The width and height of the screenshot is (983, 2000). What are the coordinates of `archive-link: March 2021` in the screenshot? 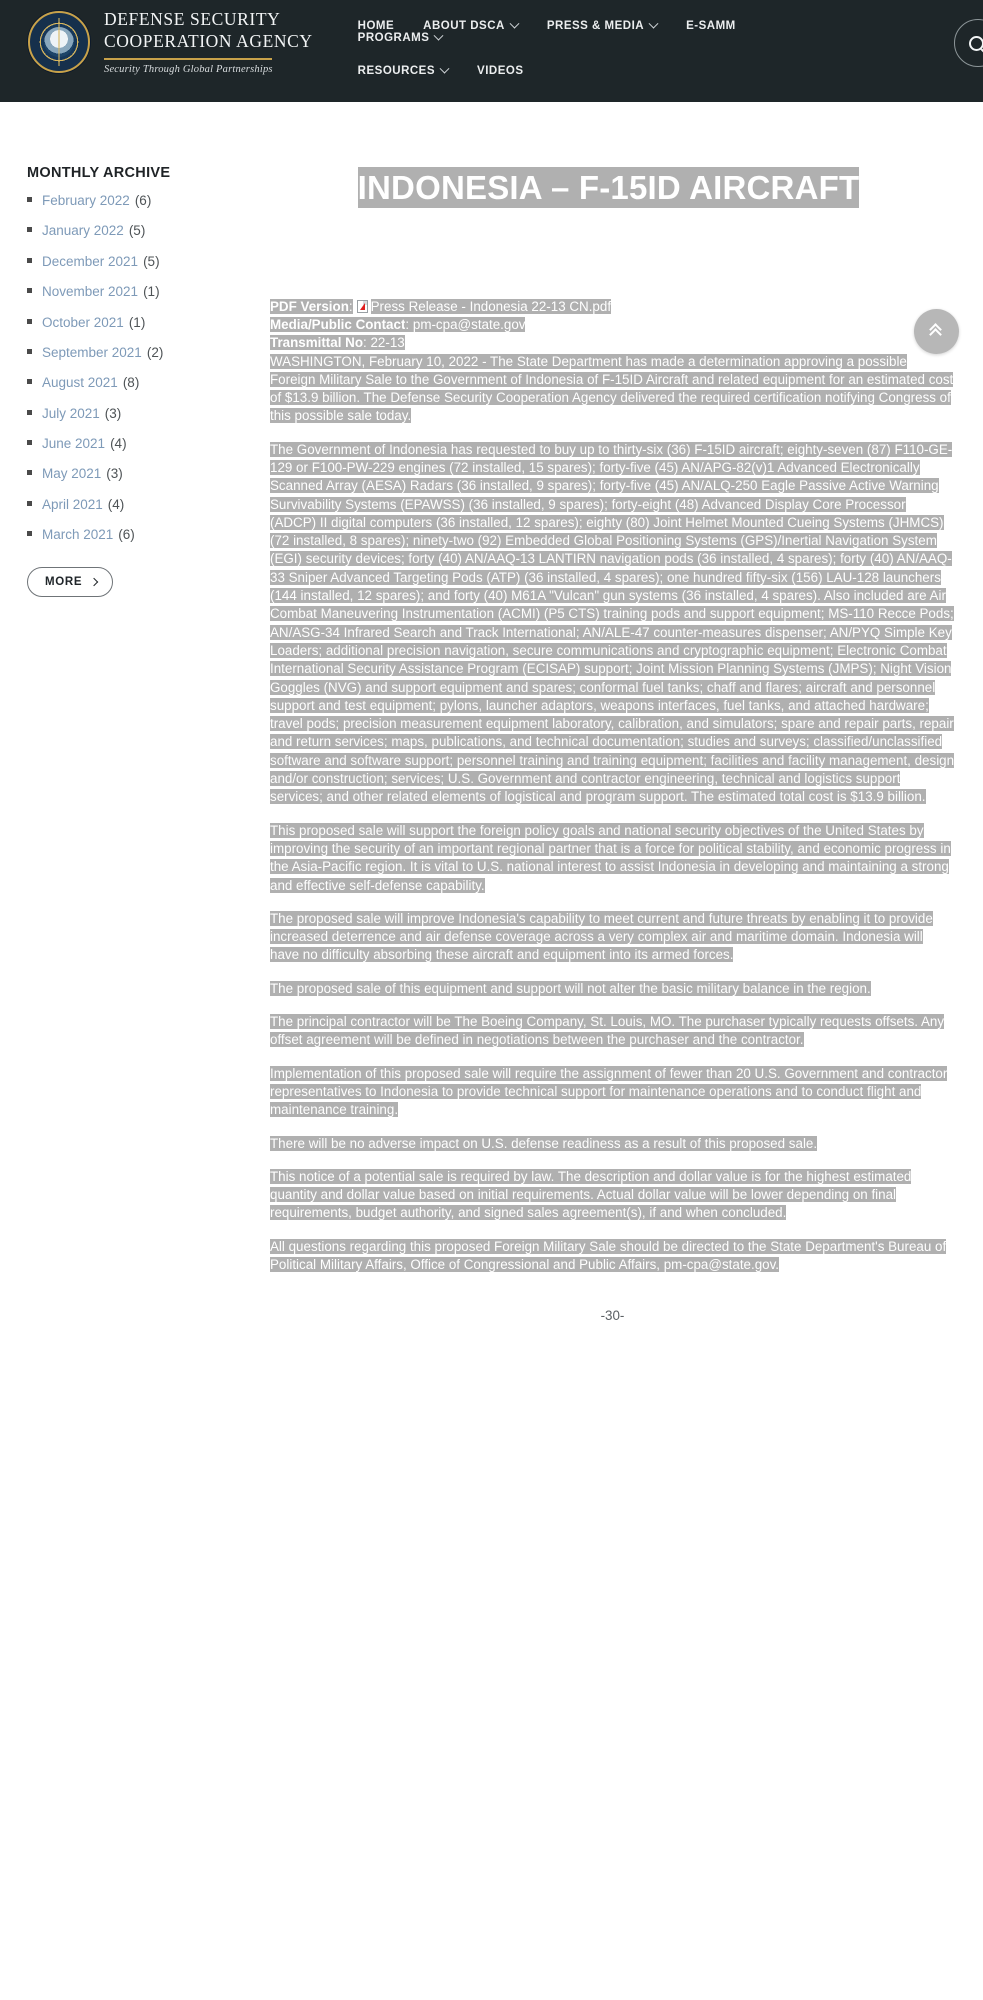 It's located at (77, 535).